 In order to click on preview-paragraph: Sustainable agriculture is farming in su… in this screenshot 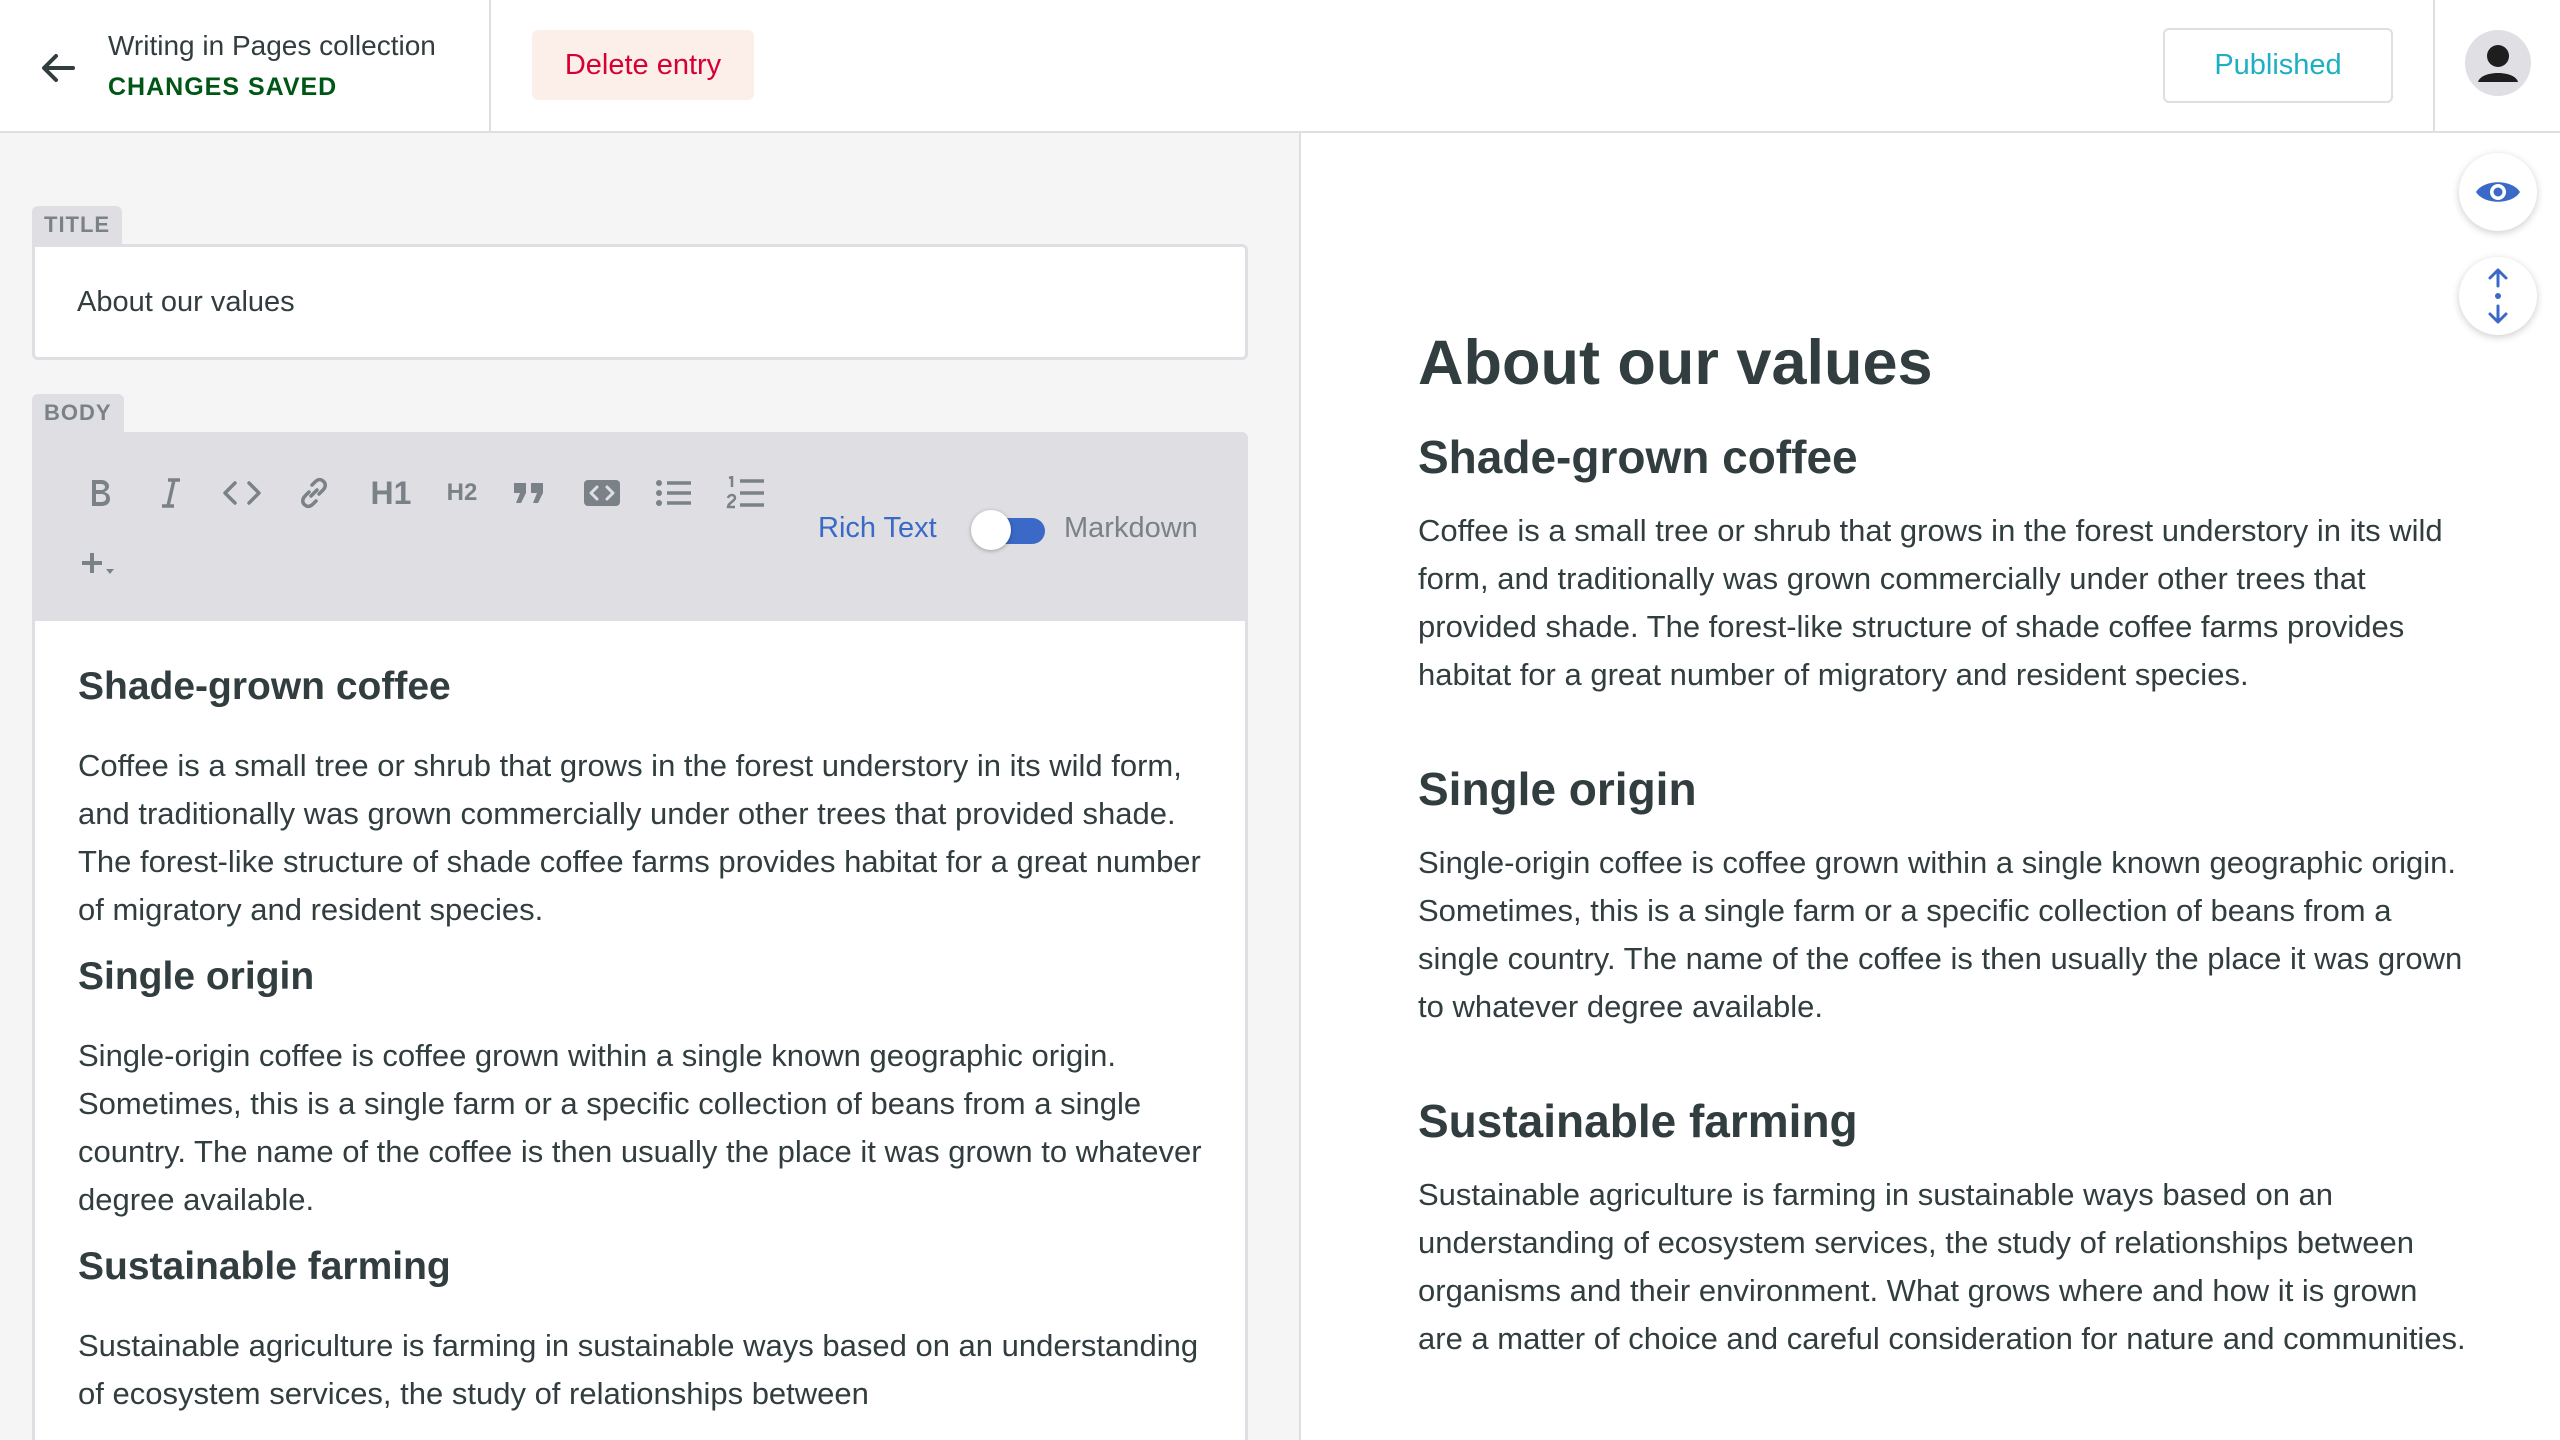, I will do `click(1942, 1266)`.